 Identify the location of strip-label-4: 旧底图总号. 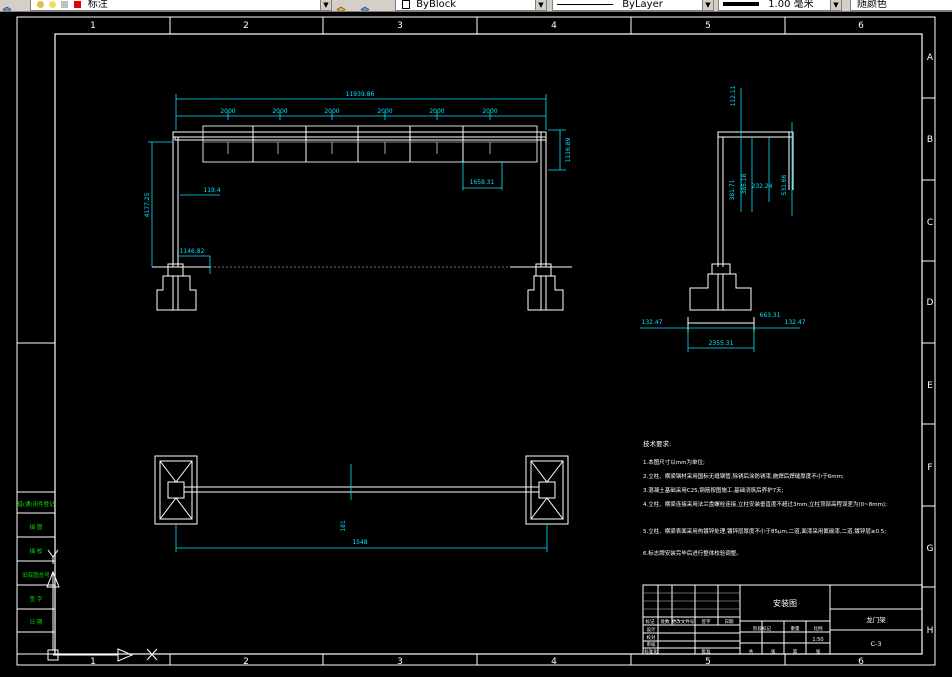
(36, 575).